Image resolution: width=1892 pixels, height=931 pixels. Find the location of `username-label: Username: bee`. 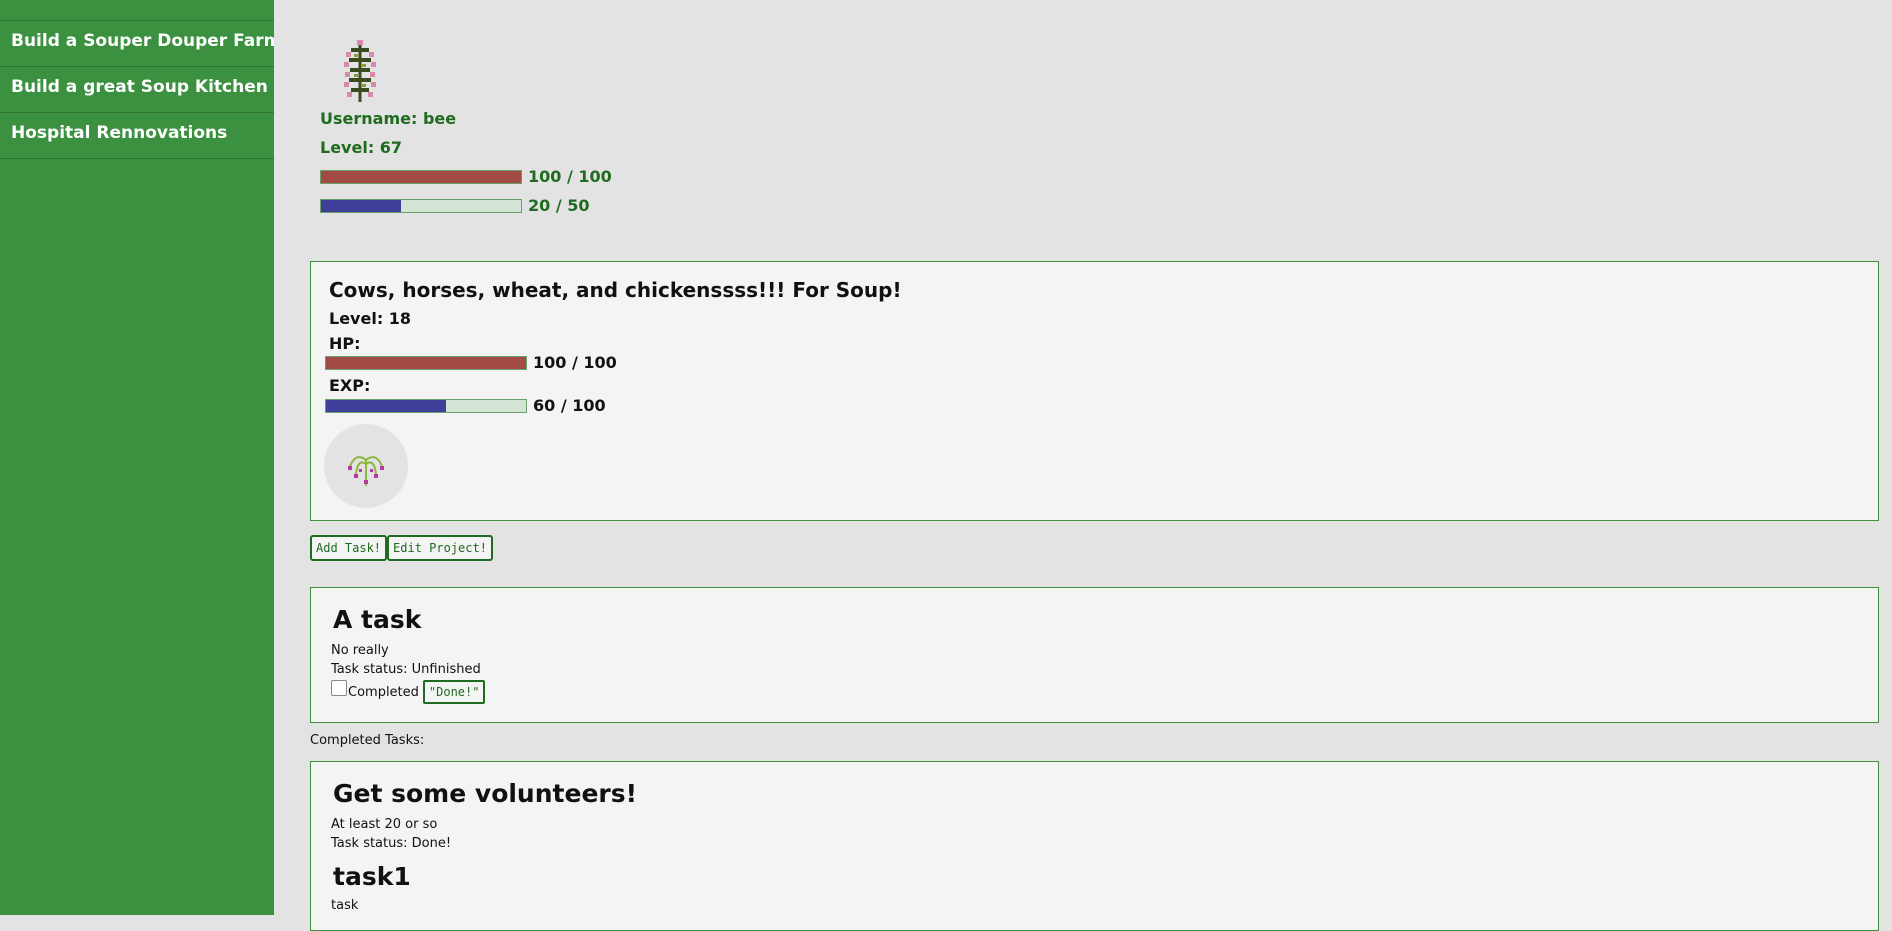

username-label: Username: bee is located at coordinates (388, 118).